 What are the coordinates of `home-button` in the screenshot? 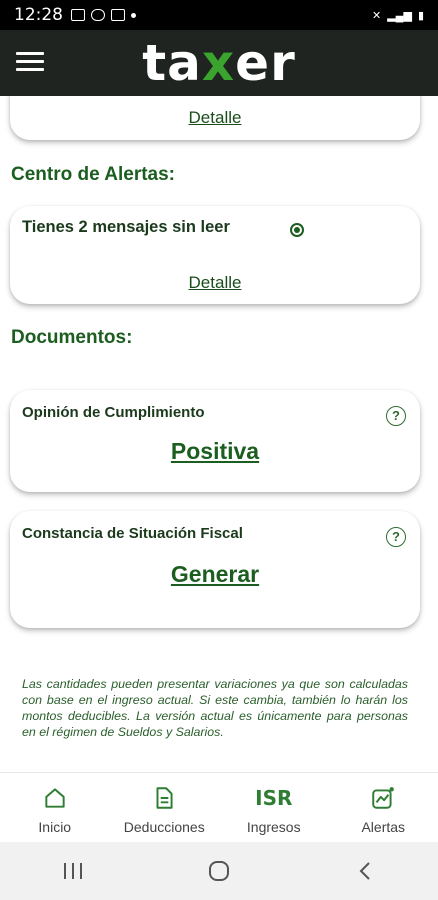 It's located at (219, 871).